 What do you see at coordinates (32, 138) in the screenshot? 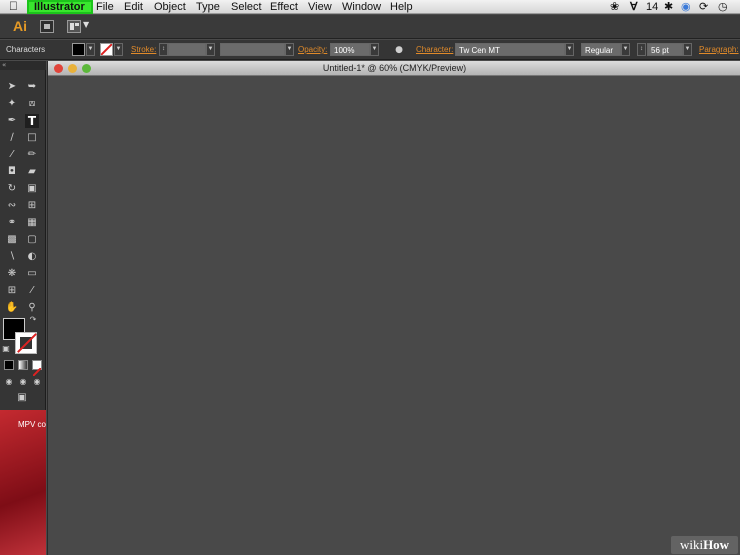
I see `rectangle-icon: □` at bounding box center [32, 138].